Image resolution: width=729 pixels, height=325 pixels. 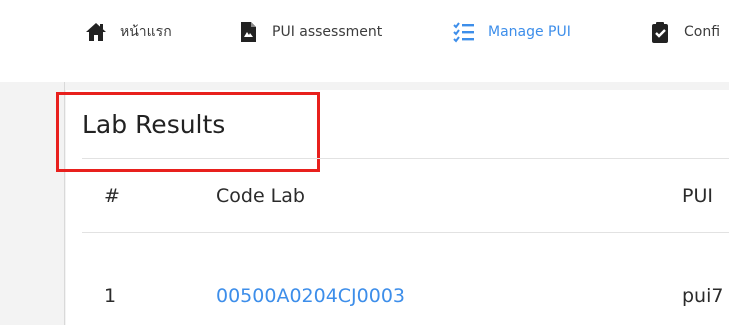 What do you see at coordinates (405, 158) in the screenshot?
I see `title-divider` at bounding box center [405, 158].